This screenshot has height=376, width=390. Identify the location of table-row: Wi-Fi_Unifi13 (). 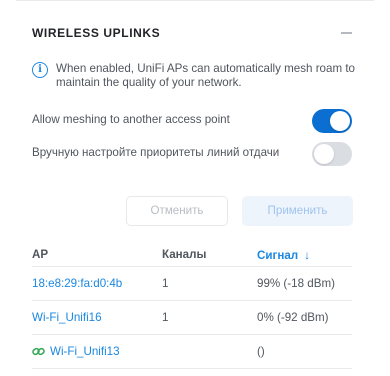
(192, 351).